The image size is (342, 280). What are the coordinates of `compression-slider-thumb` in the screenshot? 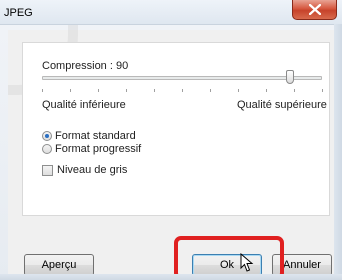 It's located at (290, 77).